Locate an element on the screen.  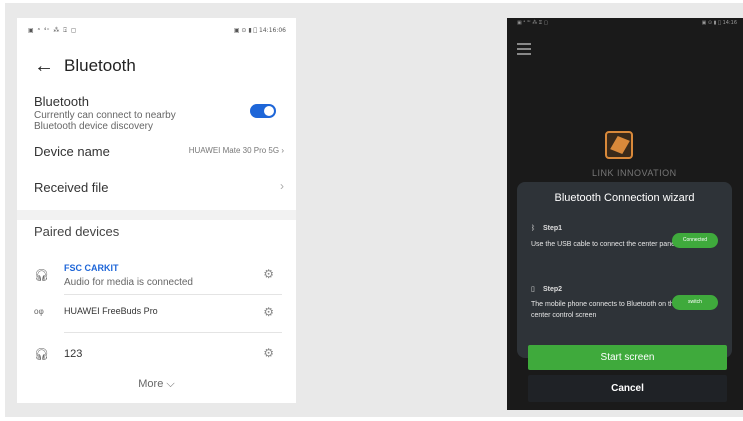
step-heading: ᛒ Step1 is located at coordinates (547, 228).